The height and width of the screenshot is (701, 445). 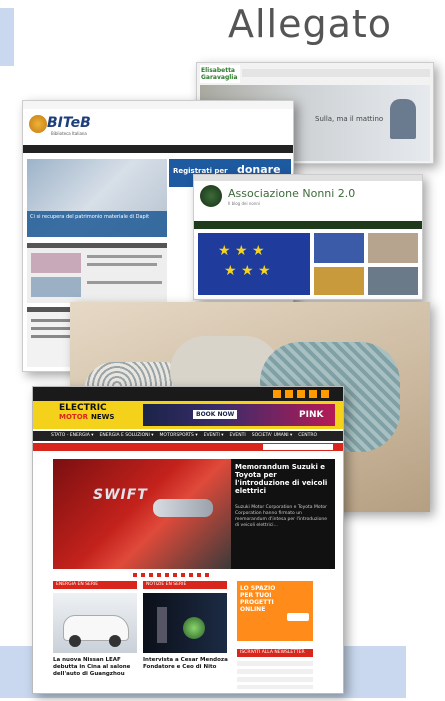 I want to click on site4-sidebar-ad: LO SPAZIO PER TUOI PROGETTI ONLINE, so click(x=275, y=611).